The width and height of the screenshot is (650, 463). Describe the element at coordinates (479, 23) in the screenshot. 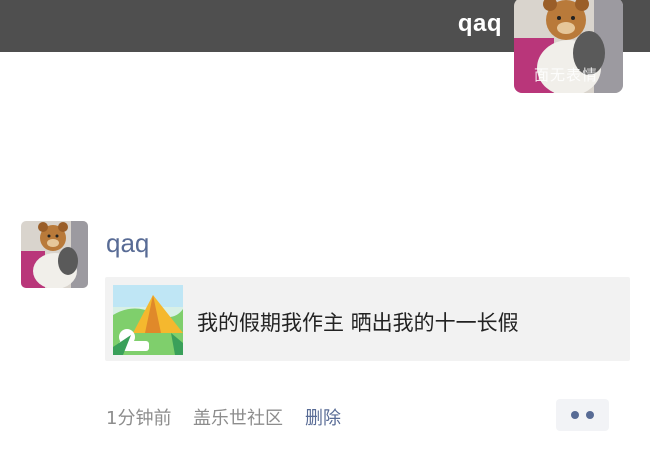

I see `profile-name: qaq` at that location.